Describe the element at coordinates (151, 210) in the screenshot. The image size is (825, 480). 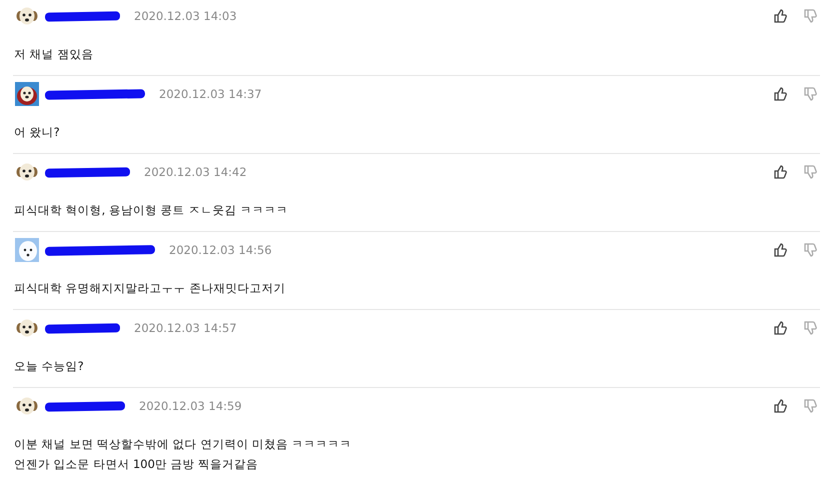
I see `comment-text: 피식대학 혁이형, 용남이형 콩트 ㅈㄴ웃김 ㅋㅋㅋㅋ` at that location.